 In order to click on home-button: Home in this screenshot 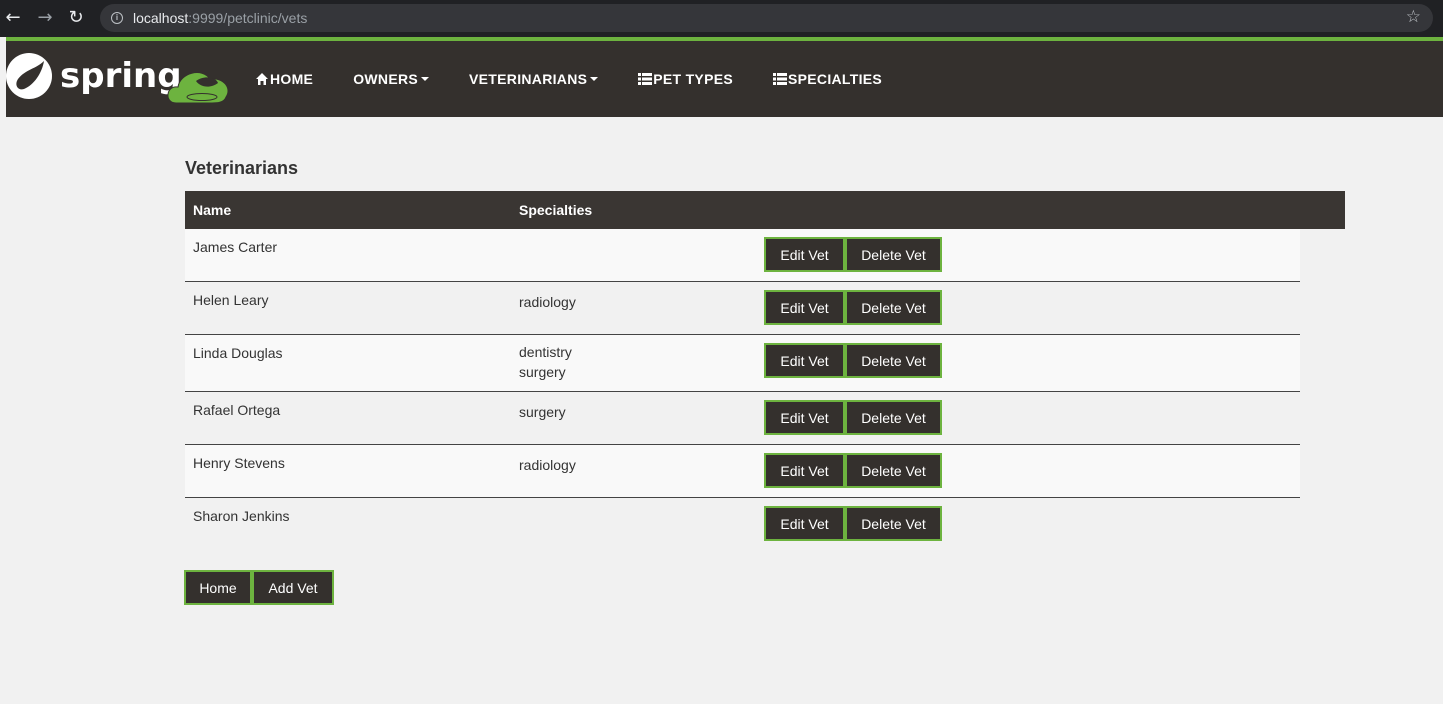, I will do `click(218, 587)`.